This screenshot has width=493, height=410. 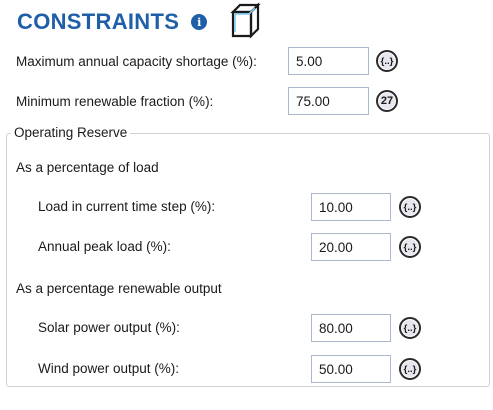 I want to click on annual-peak-load-sensitivity-button: {..}, so click(x=410, y=247).